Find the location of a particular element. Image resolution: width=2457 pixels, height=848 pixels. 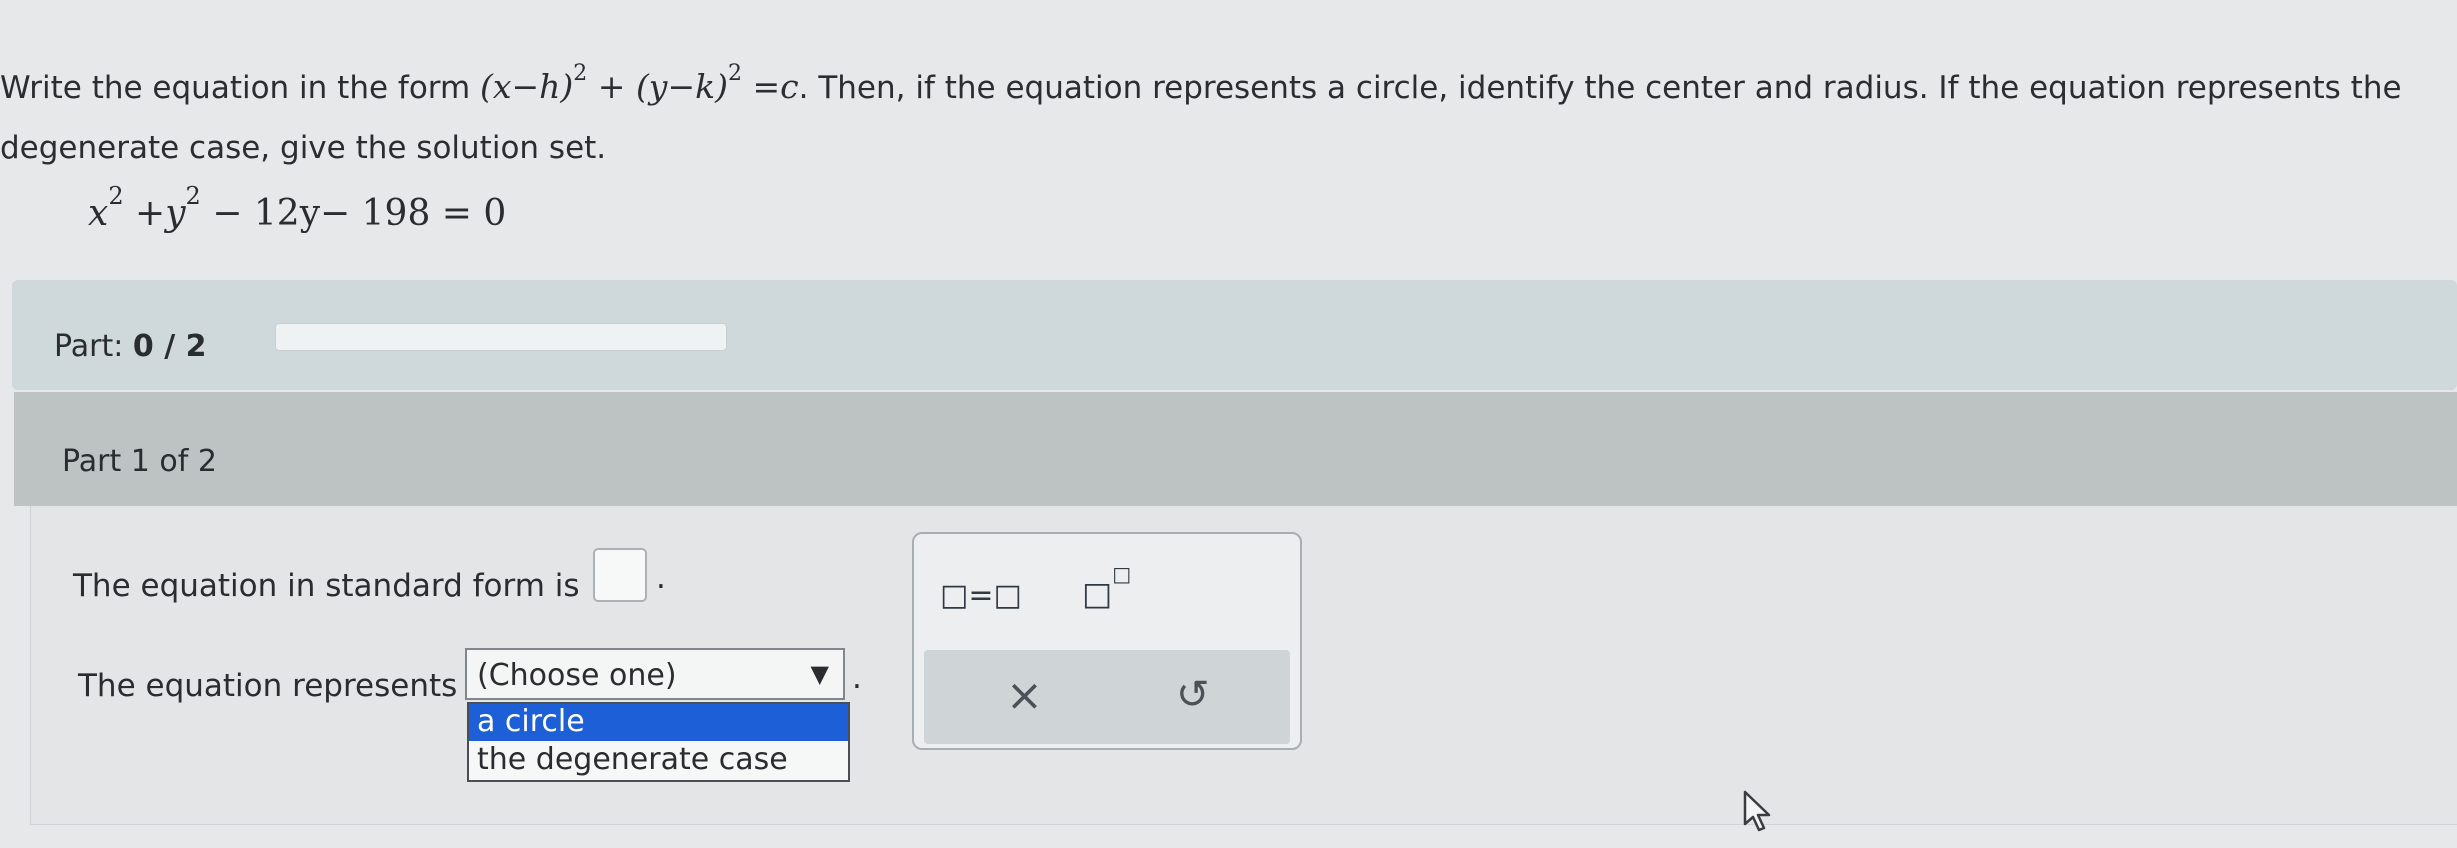

option-degenerate-case: the degenerate case is located at coordinates (658, 760).